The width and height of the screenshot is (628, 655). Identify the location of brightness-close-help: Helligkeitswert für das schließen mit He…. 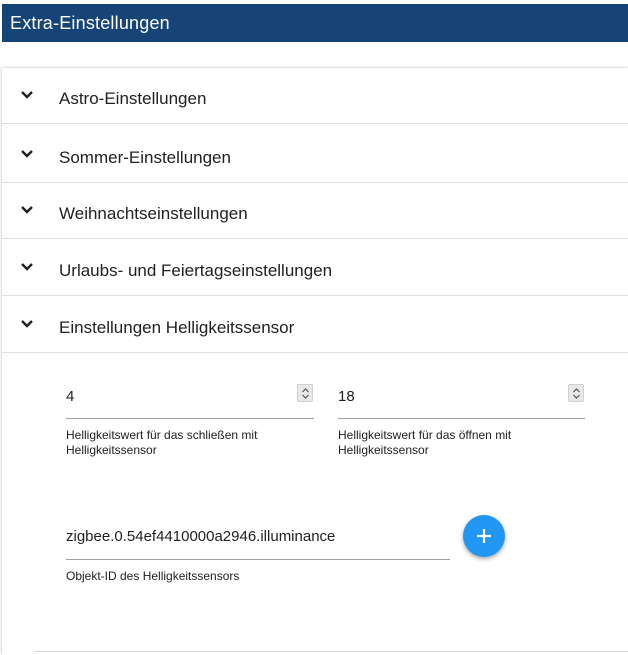
(162, 442).